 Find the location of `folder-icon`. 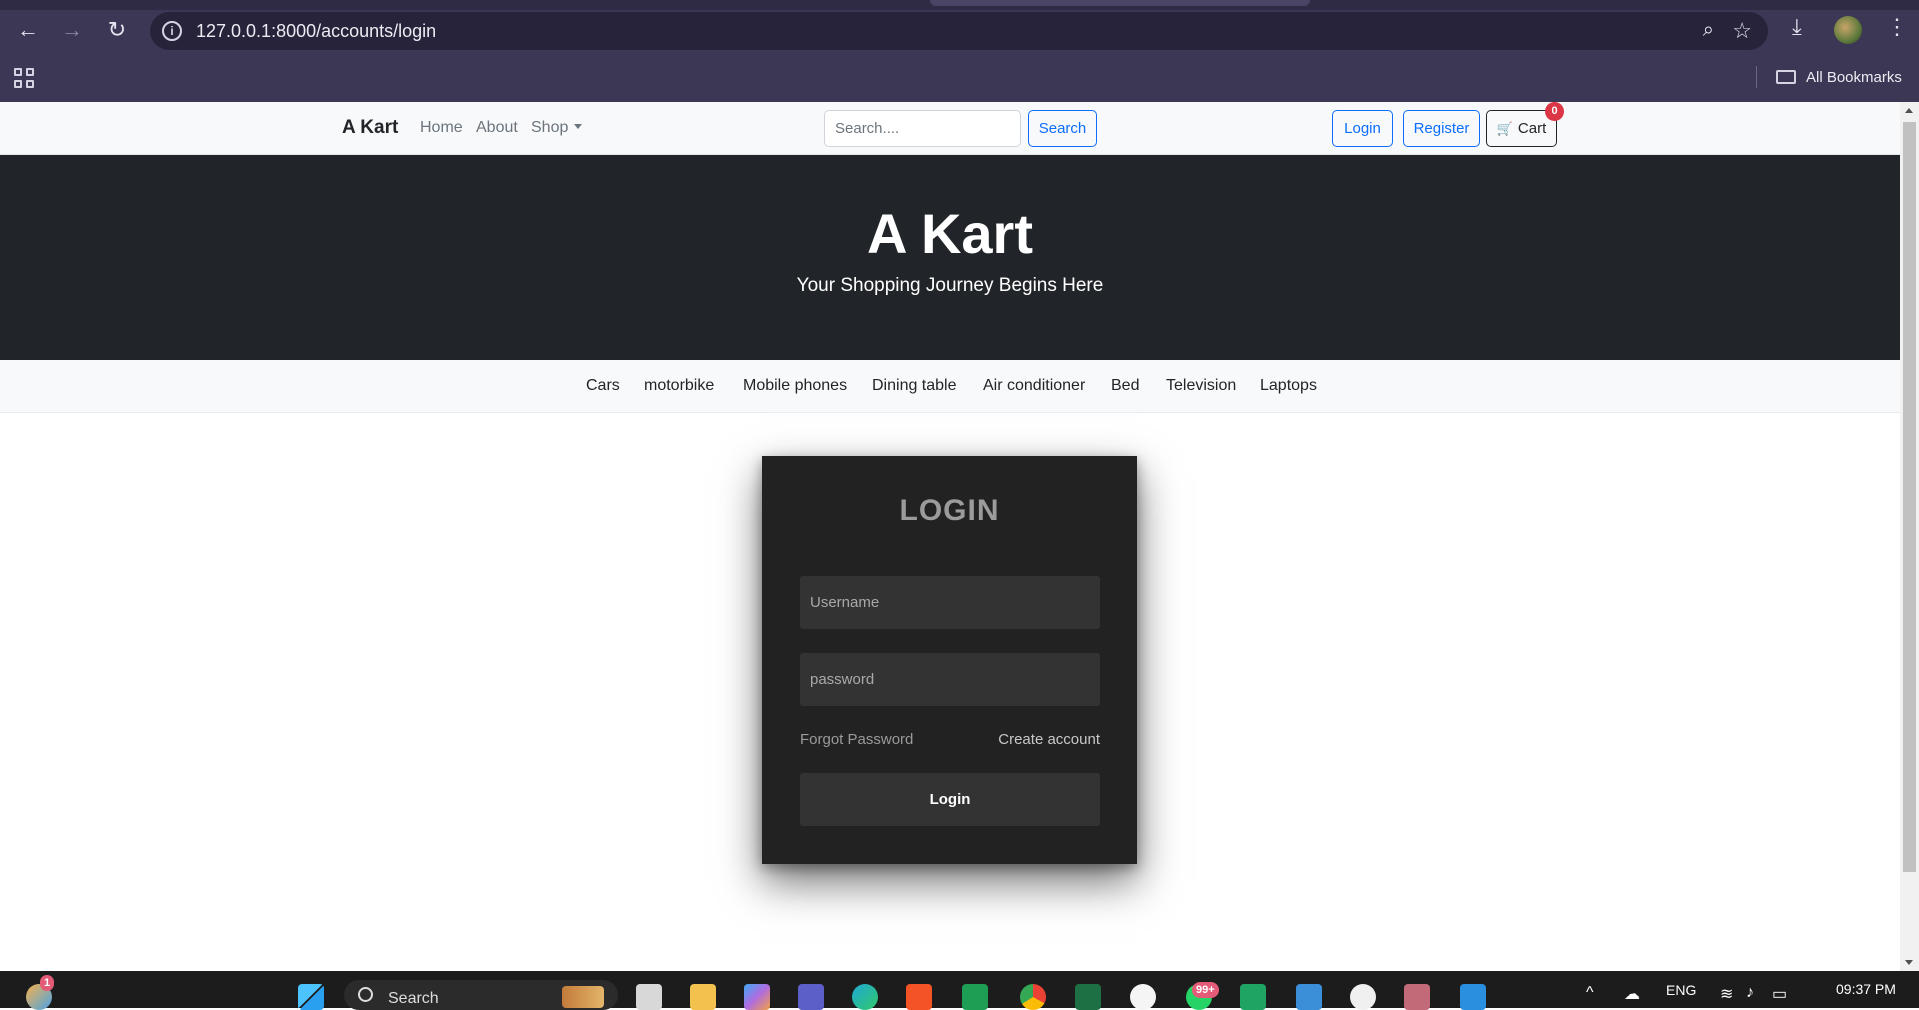

folder-icon is located at coordinates (1786, 77).